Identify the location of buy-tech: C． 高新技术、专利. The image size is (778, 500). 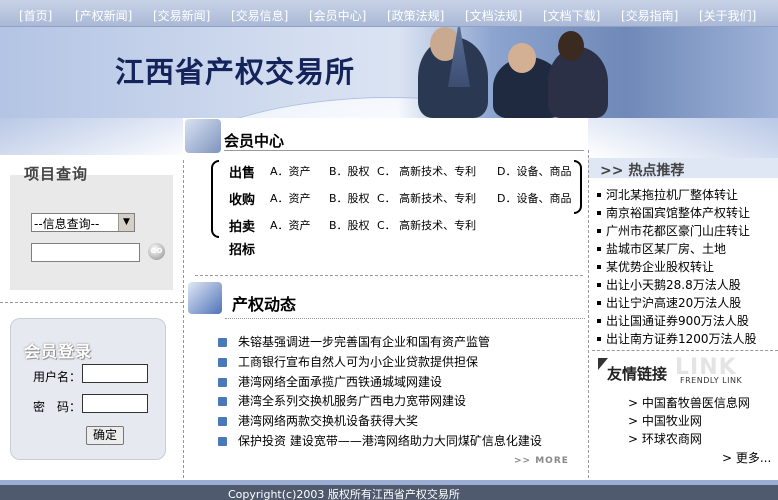
(426, 198).